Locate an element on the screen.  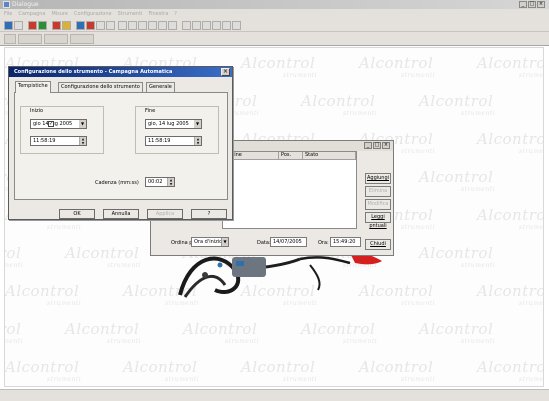
menu-campaign: Campagna is located at coordinates (31, 14).